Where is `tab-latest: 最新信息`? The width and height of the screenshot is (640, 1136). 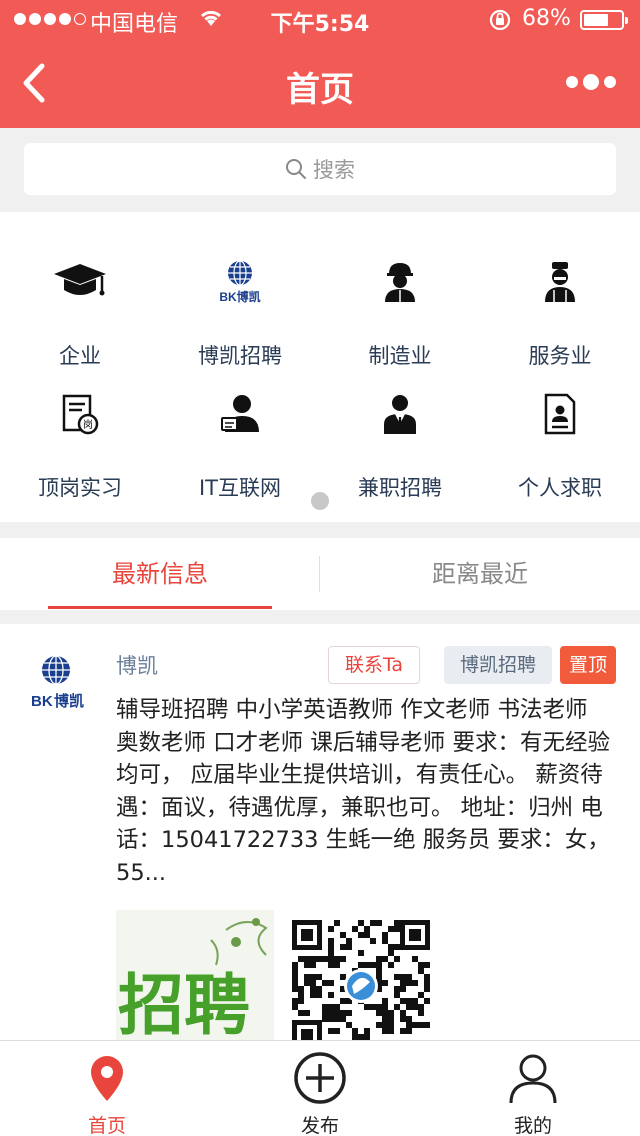 tab-latest: 最新信息 is located at coordinates (160, 574).